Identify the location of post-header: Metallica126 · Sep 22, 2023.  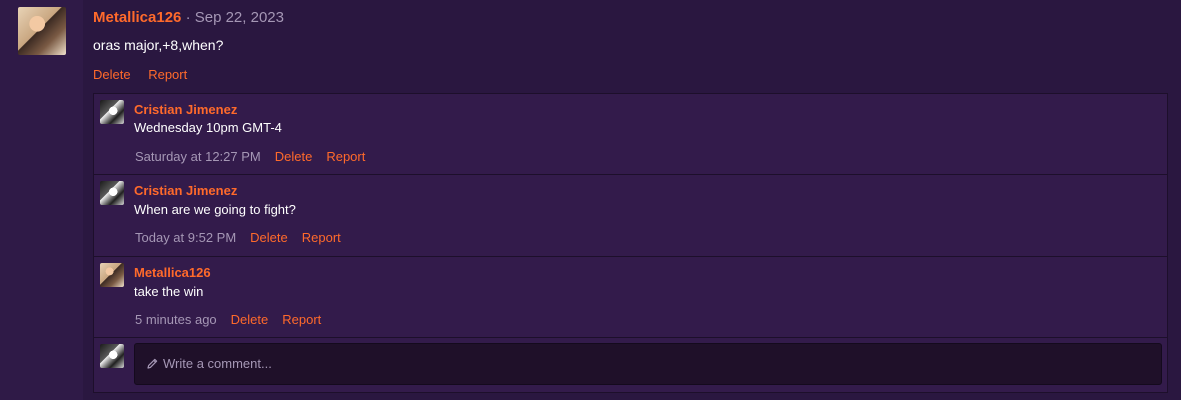
(188, 17).